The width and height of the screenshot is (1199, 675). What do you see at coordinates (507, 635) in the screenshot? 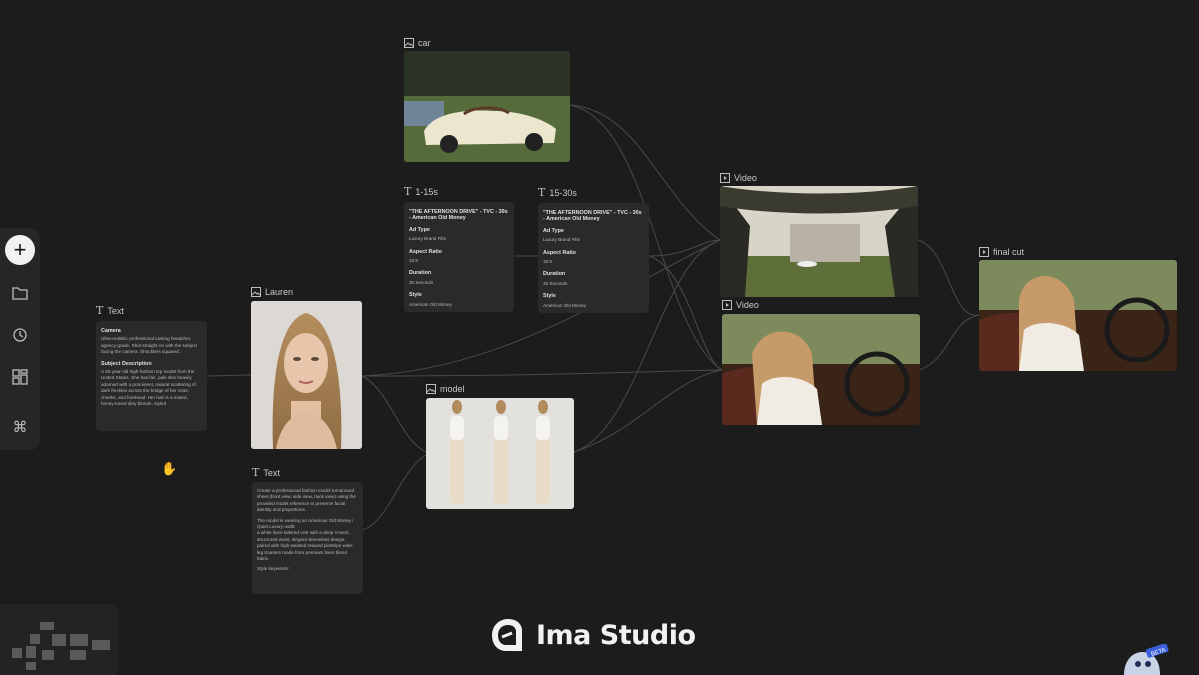
I see `ima-logo-icon` at bounding box center [507, 635].